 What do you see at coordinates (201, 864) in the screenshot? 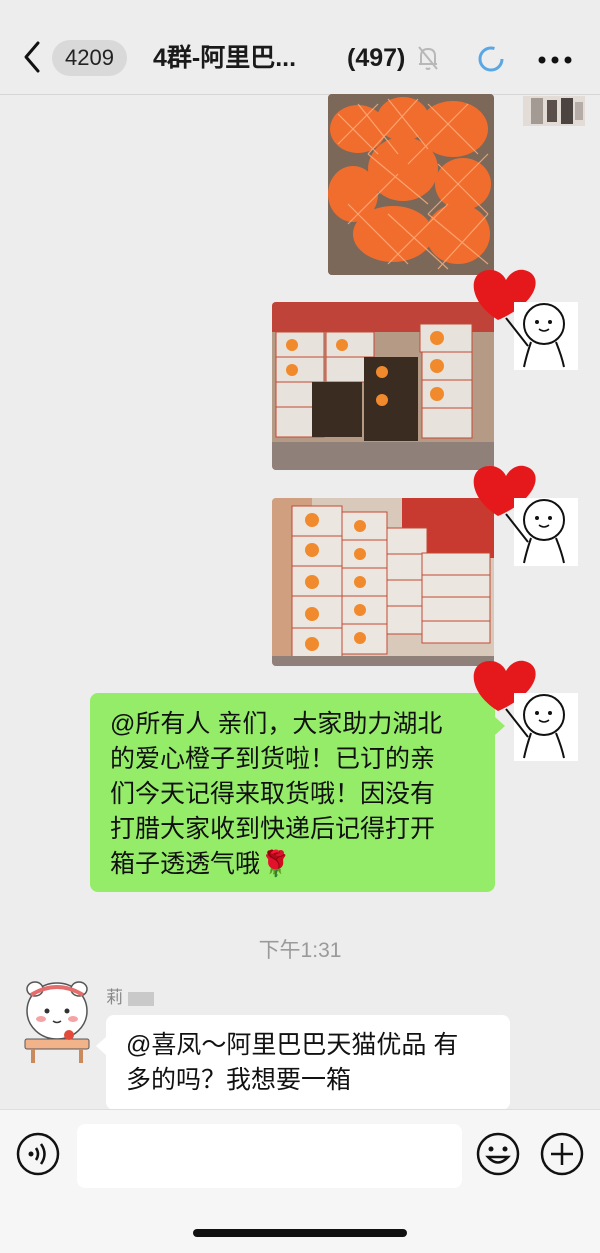
I see `message-line: 箱子透透气哦🌹` at bounding box center [201, 864].